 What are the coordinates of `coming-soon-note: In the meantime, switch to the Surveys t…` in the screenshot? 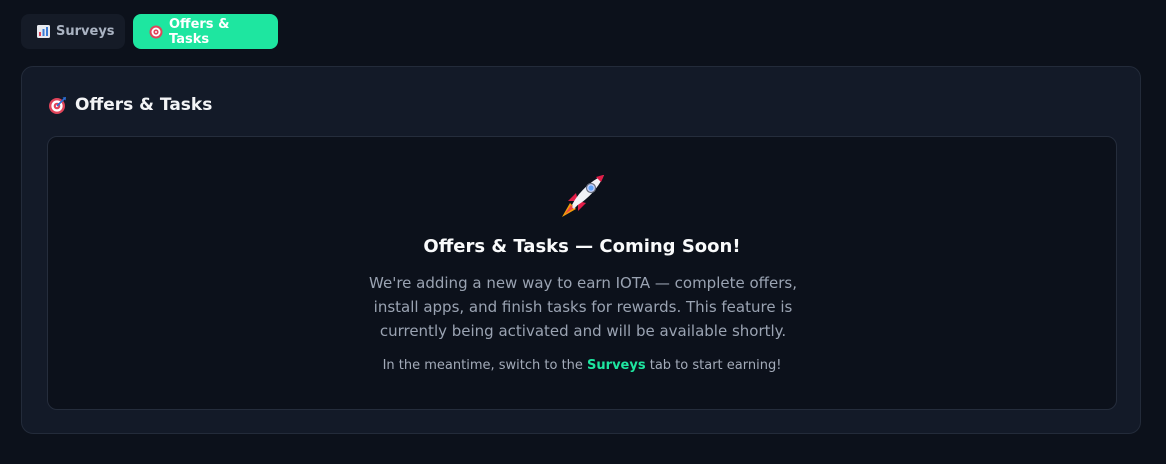 It's located at (582, 365).